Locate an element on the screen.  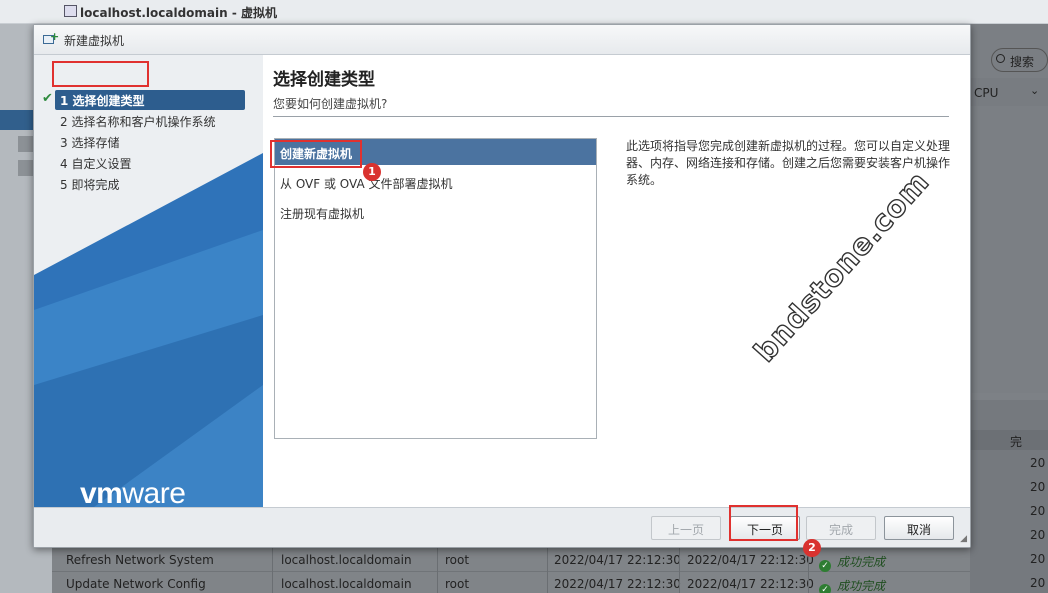
cpu-column-header: CPU ⌄ is located at coordinates (1009, 92).